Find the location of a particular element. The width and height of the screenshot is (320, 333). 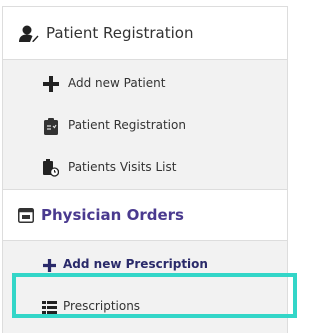

menu-item-patients-visits-list: Patients Visits List is located at coordinates (145, 168).